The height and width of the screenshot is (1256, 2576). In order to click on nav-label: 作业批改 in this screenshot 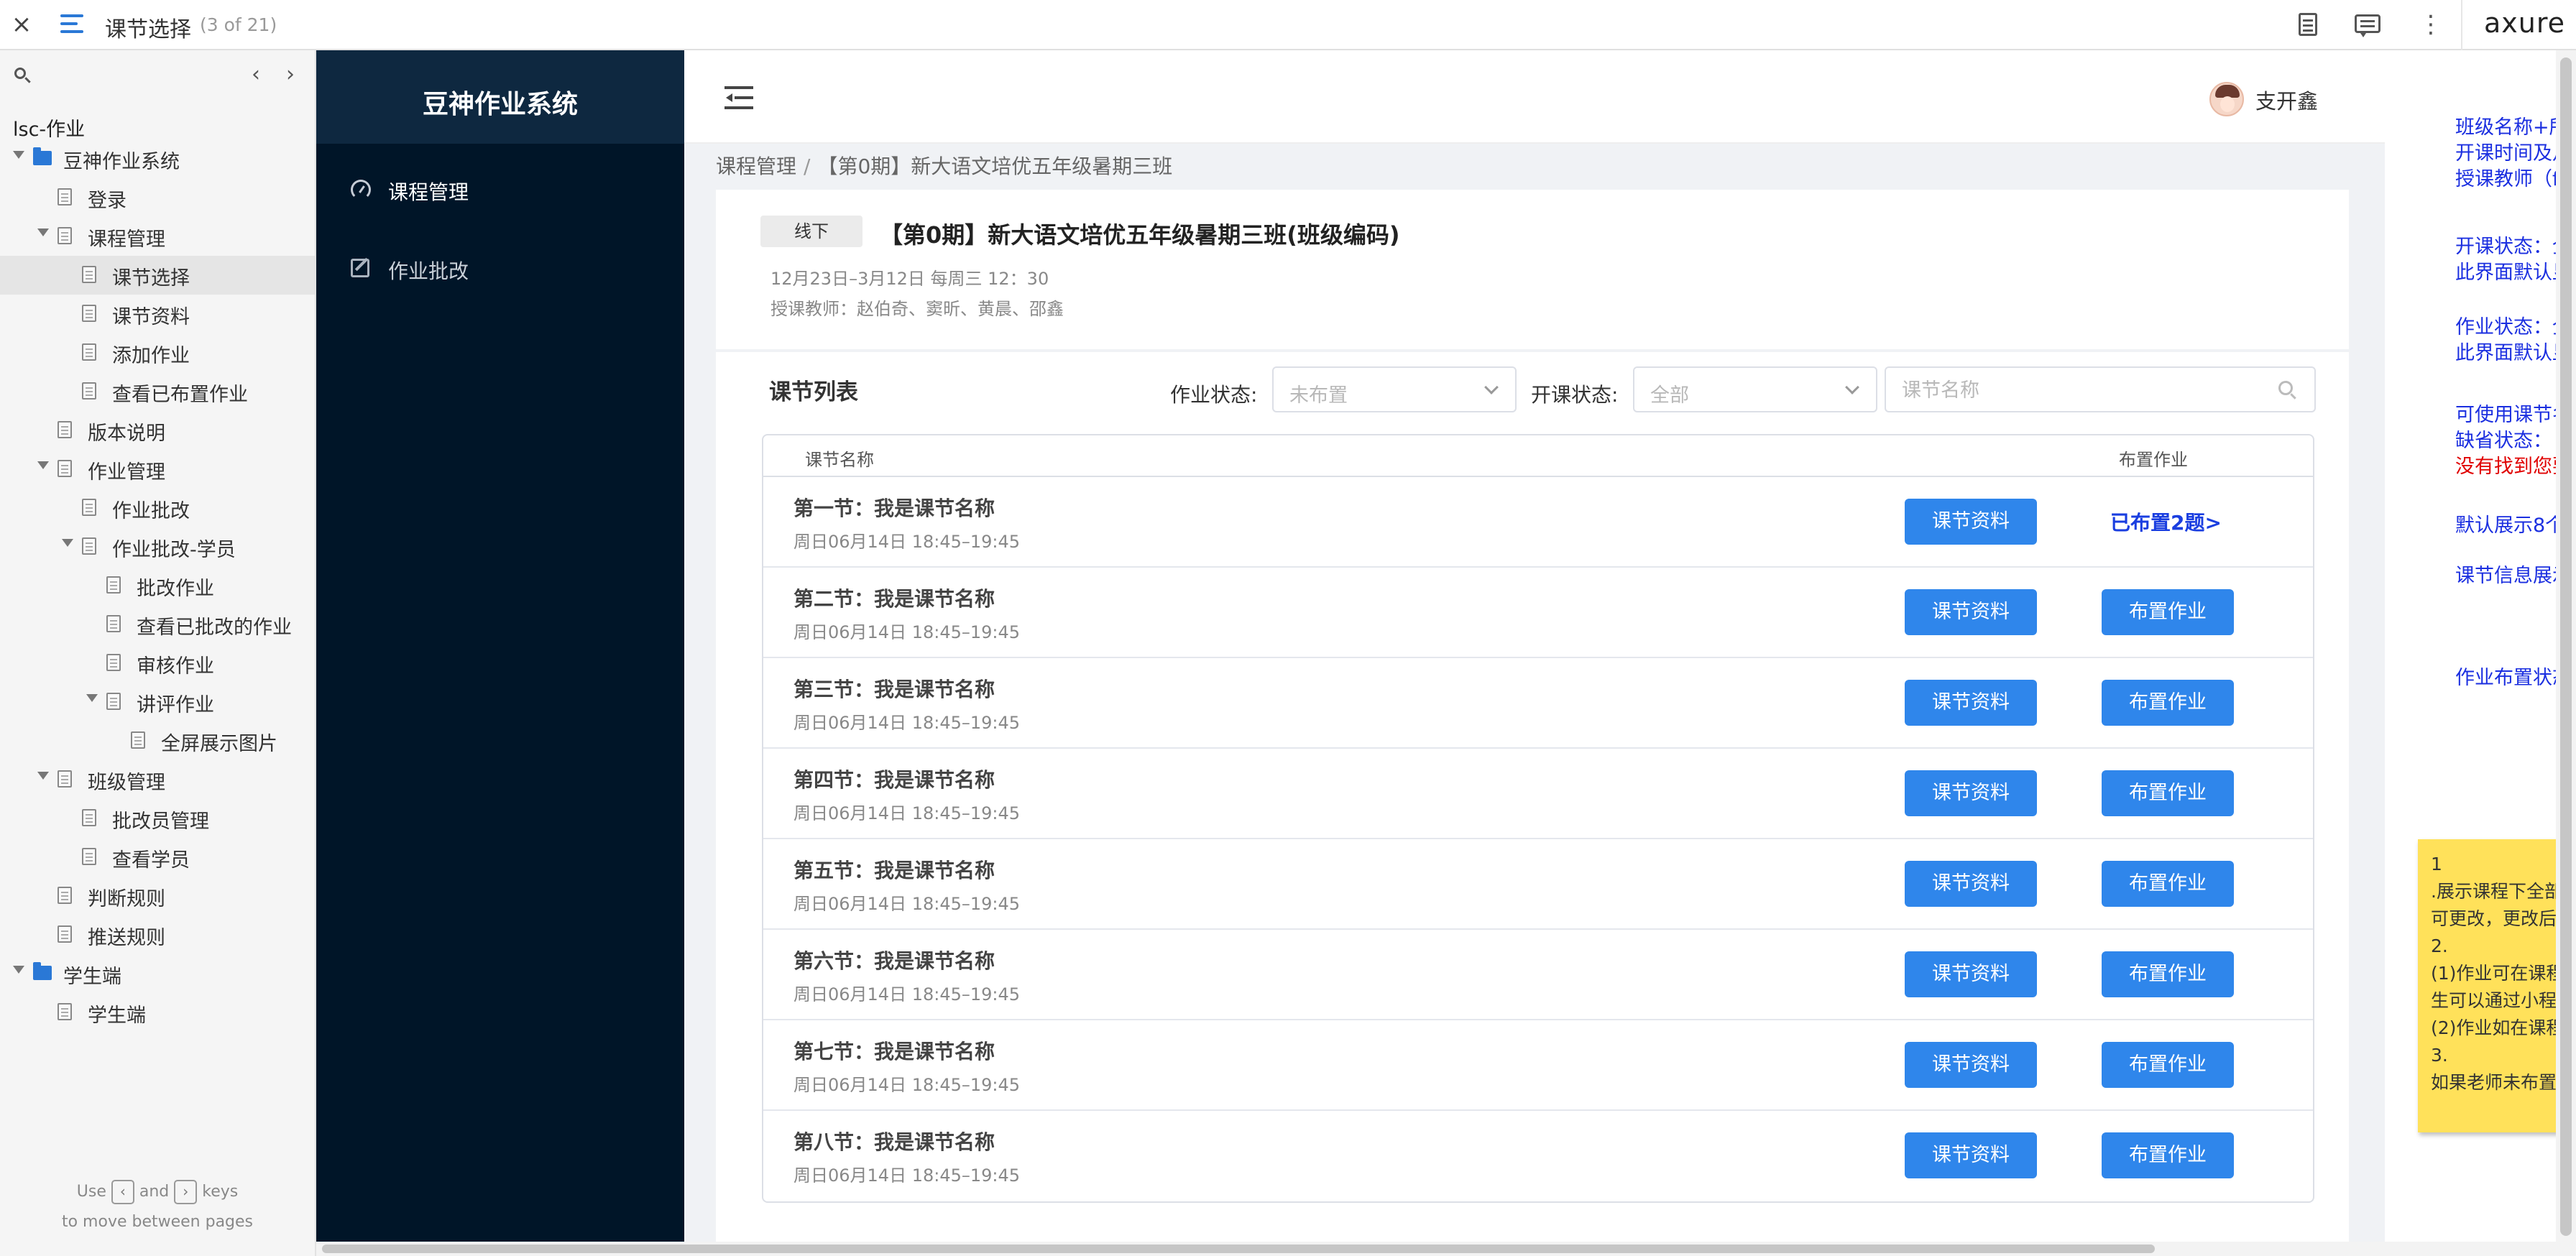, I will do `click(428, 271)`.